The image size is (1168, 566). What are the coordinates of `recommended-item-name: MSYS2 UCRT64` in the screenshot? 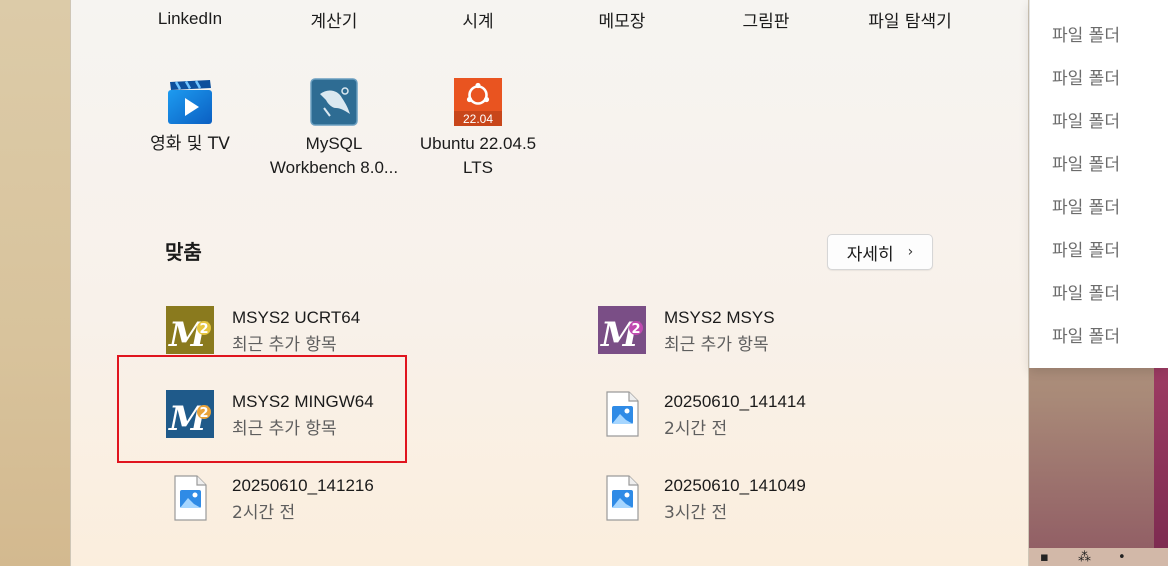 It's located at (296, 317).